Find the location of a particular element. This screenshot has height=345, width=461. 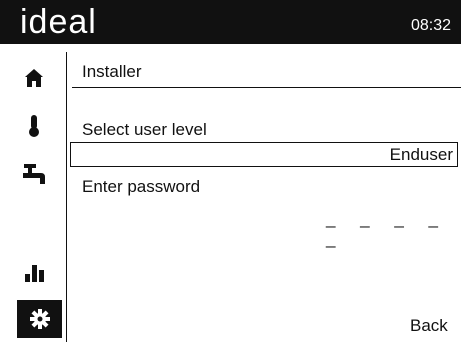

brand-logo: ideal is located at coordinates (58, 22).